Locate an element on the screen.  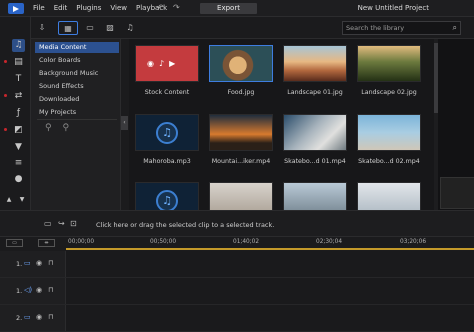
category-sound-effects: Sound Effects is located at coordinates (77, 86).